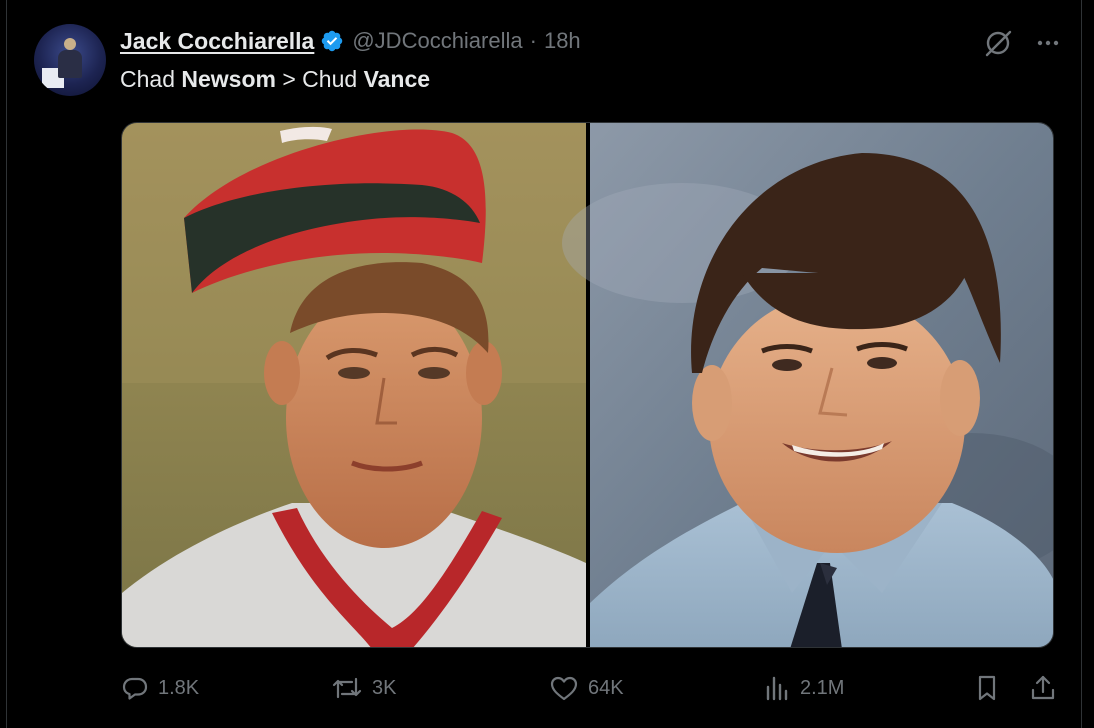 The height and width of the screenshot is (728, 1094). Describe the element at coordinates (1048, 43) in the screenshot. I see `more-options-icon` at that location.